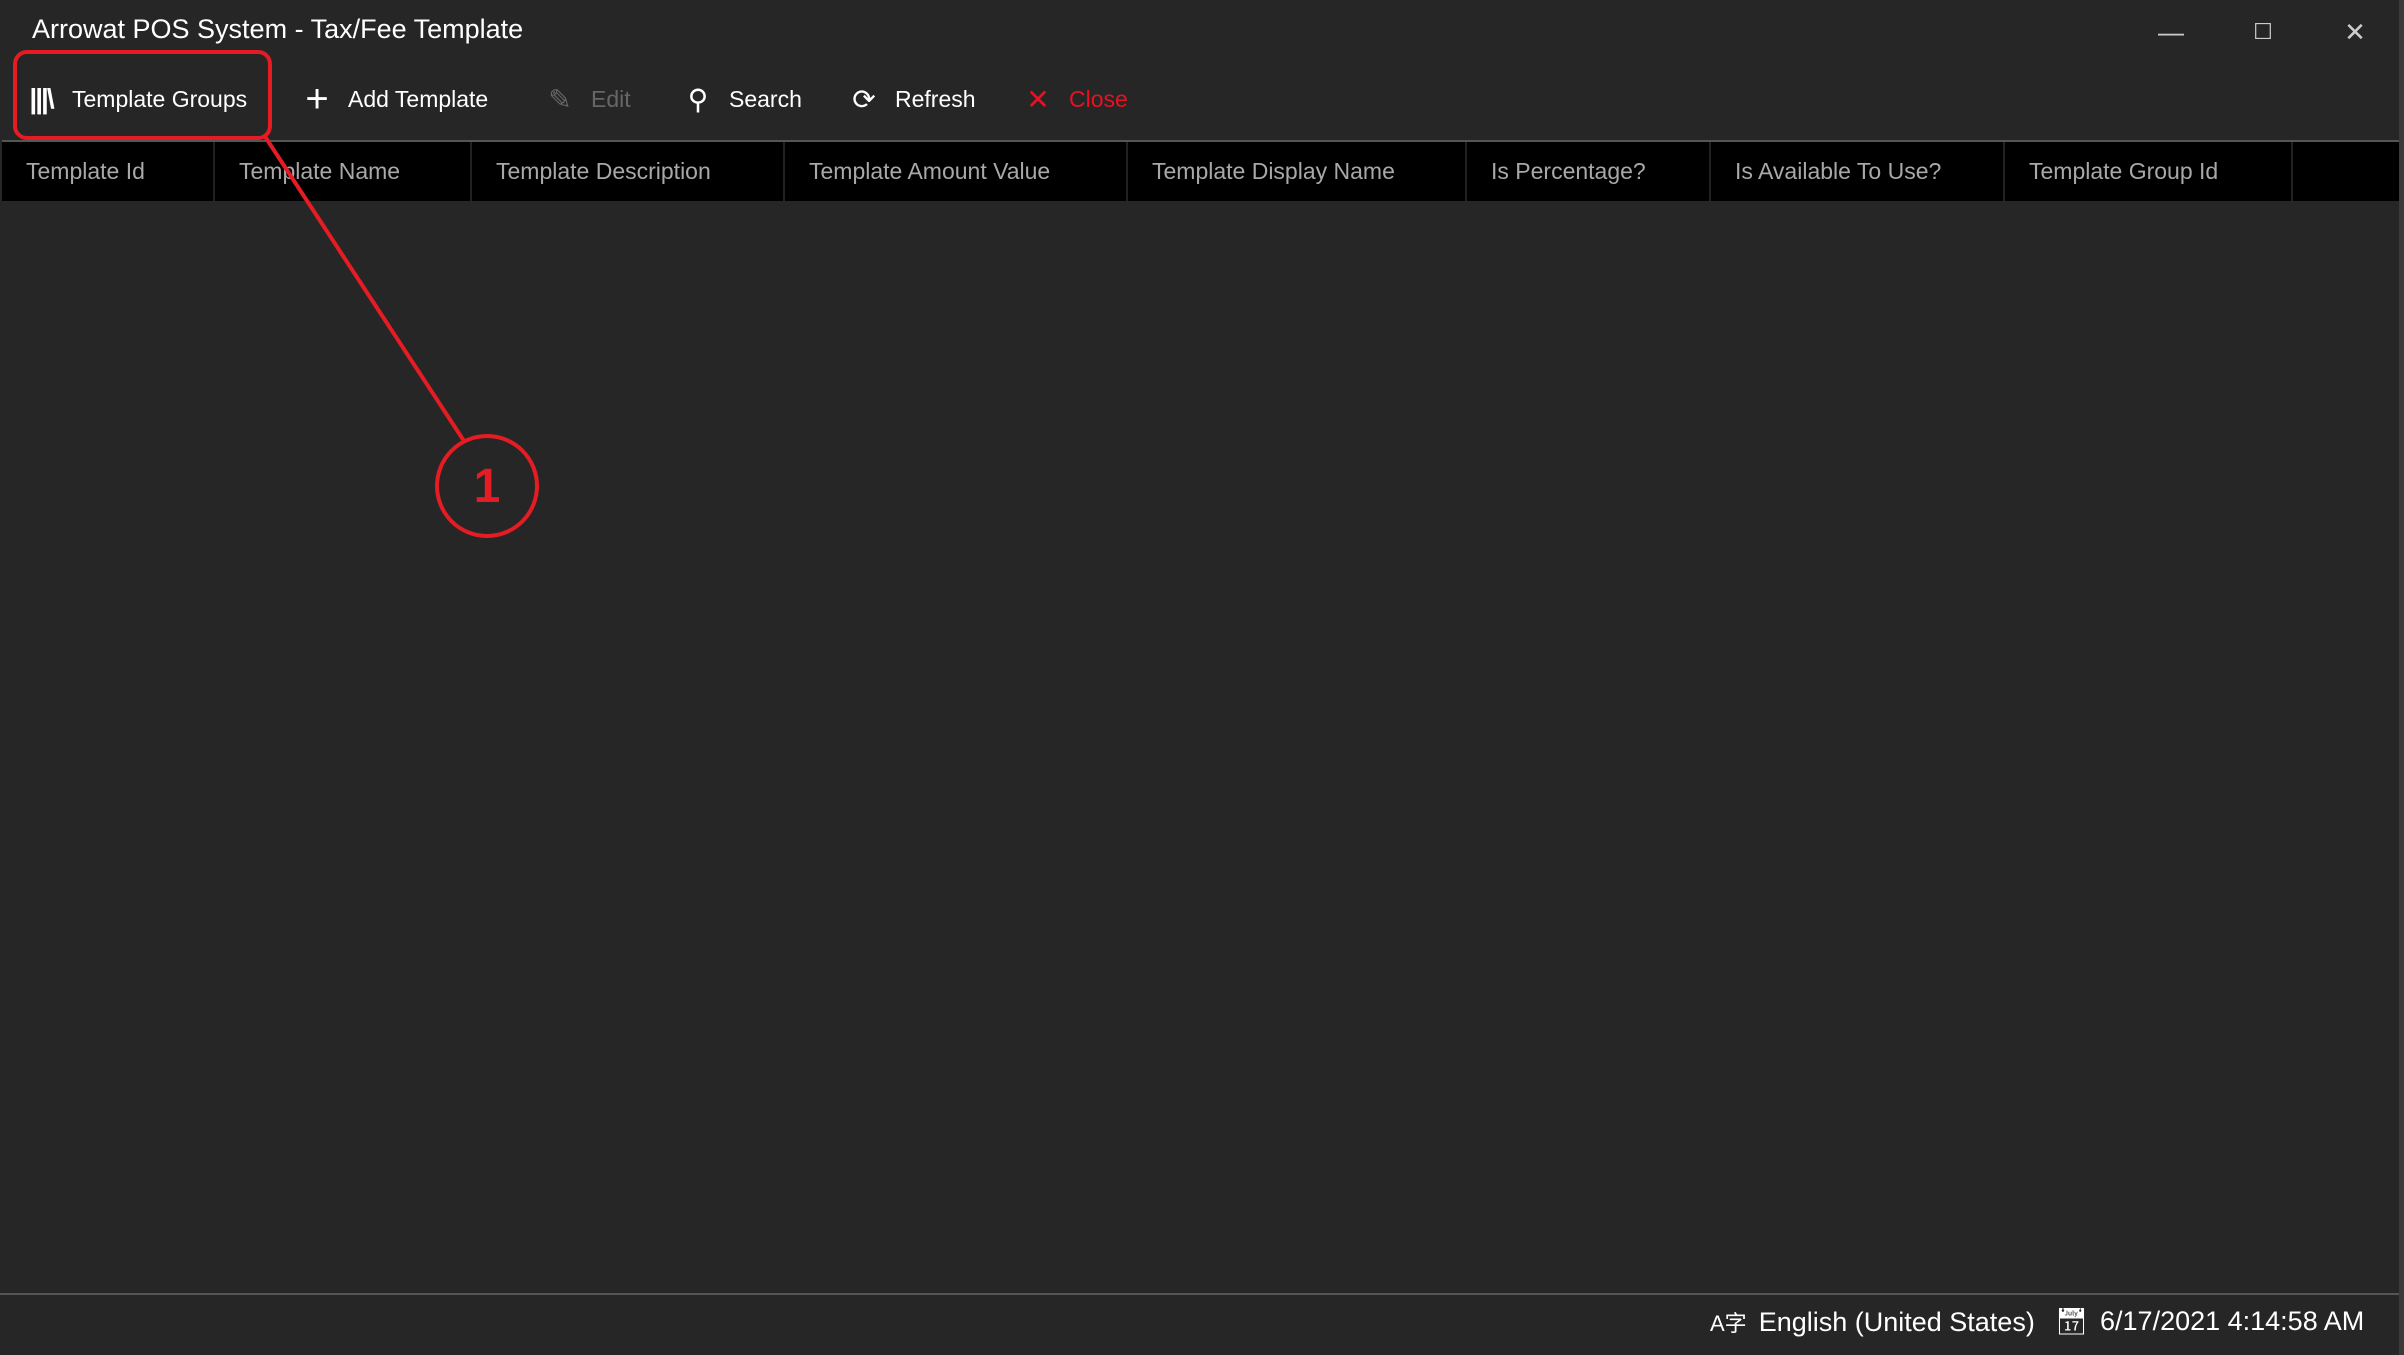  Describe the element at coordinates (1896, 1321) in the screenshot. I see `language-label: English (United States)` at that location.